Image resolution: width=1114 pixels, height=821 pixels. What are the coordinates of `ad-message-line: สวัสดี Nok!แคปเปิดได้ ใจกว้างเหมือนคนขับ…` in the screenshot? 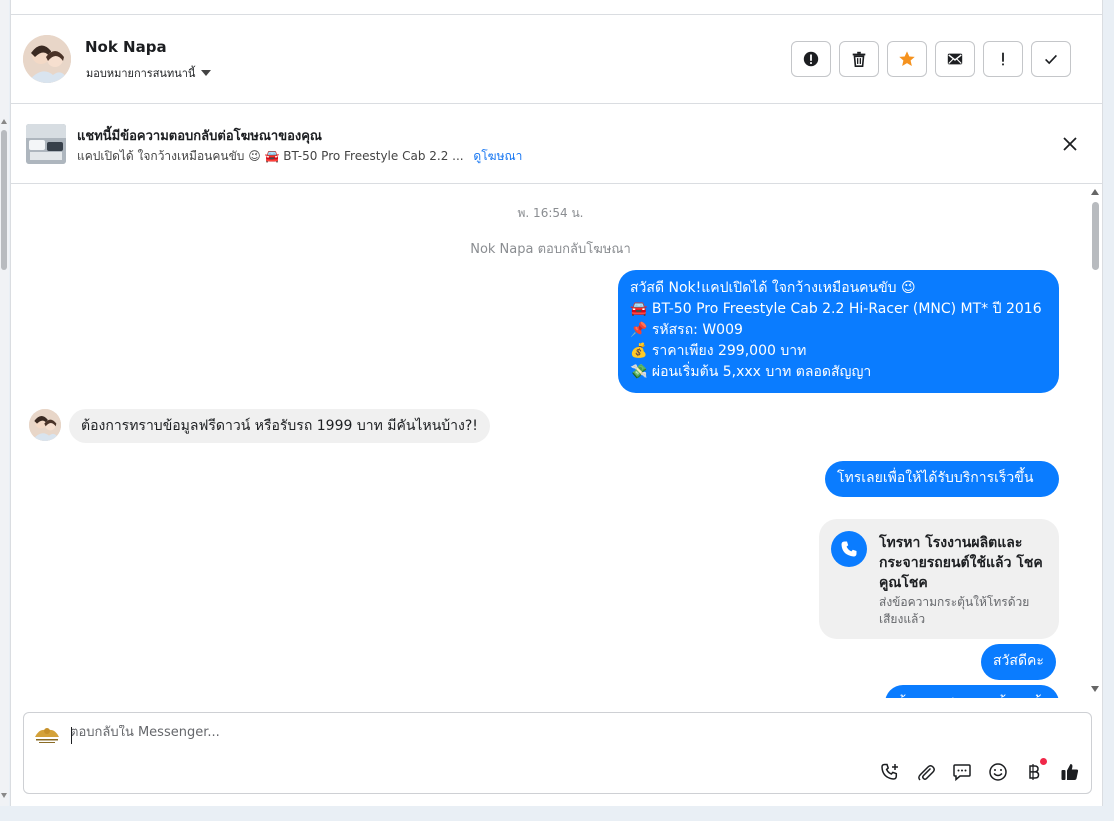 It's located at (773, 288).